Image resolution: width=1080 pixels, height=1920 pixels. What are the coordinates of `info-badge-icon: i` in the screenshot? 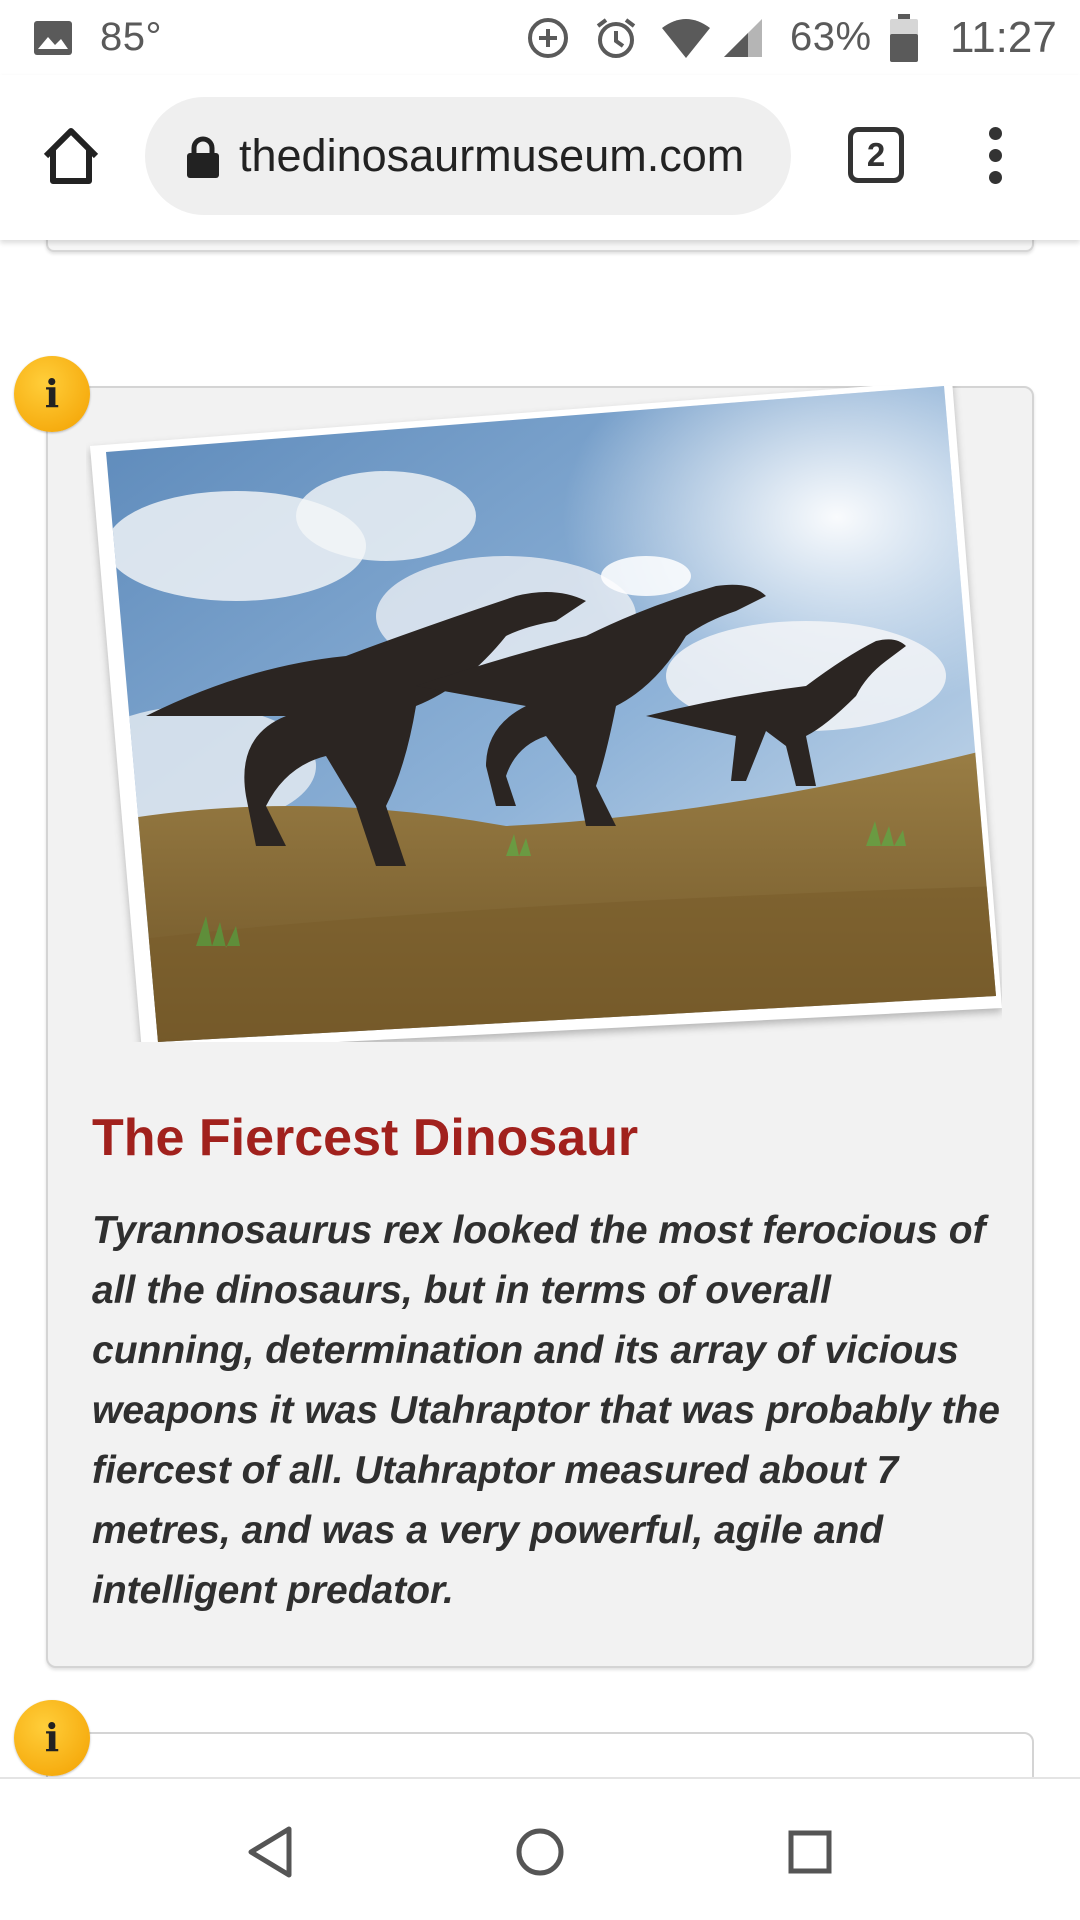 It's located at (52, 394).